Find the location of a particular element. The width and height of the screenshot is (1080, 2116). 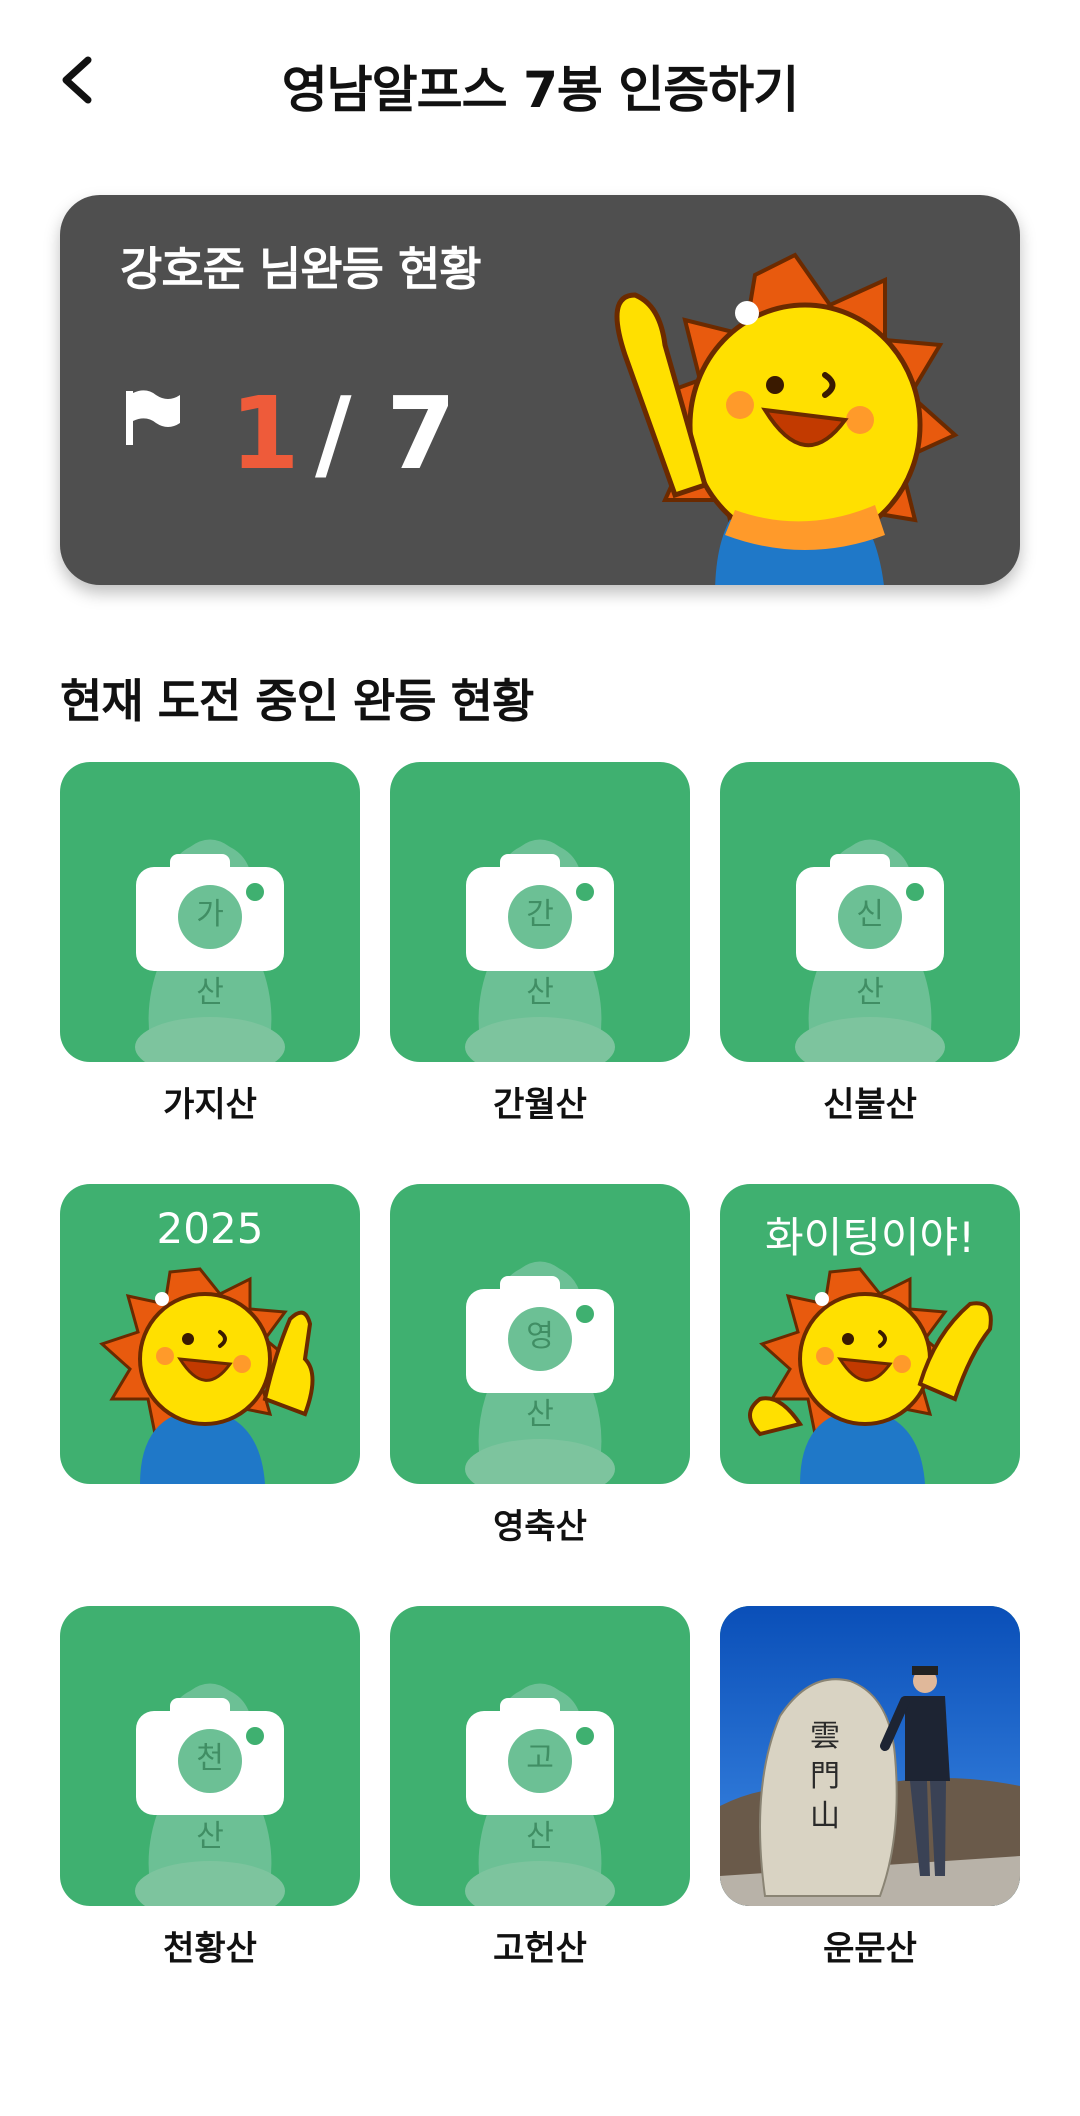

svg-text: 雲 is located at coordinates (825, 1736).